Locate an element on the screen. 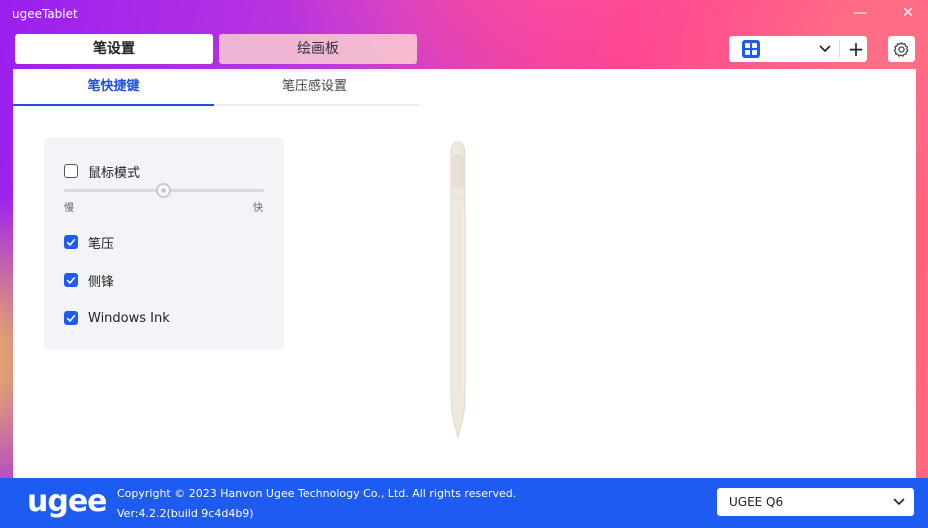 Image resolution: width=928 pixels, height=528 pixels. tab-pen-pressure: 笔压感设置 is located at coordinates (314, 86).